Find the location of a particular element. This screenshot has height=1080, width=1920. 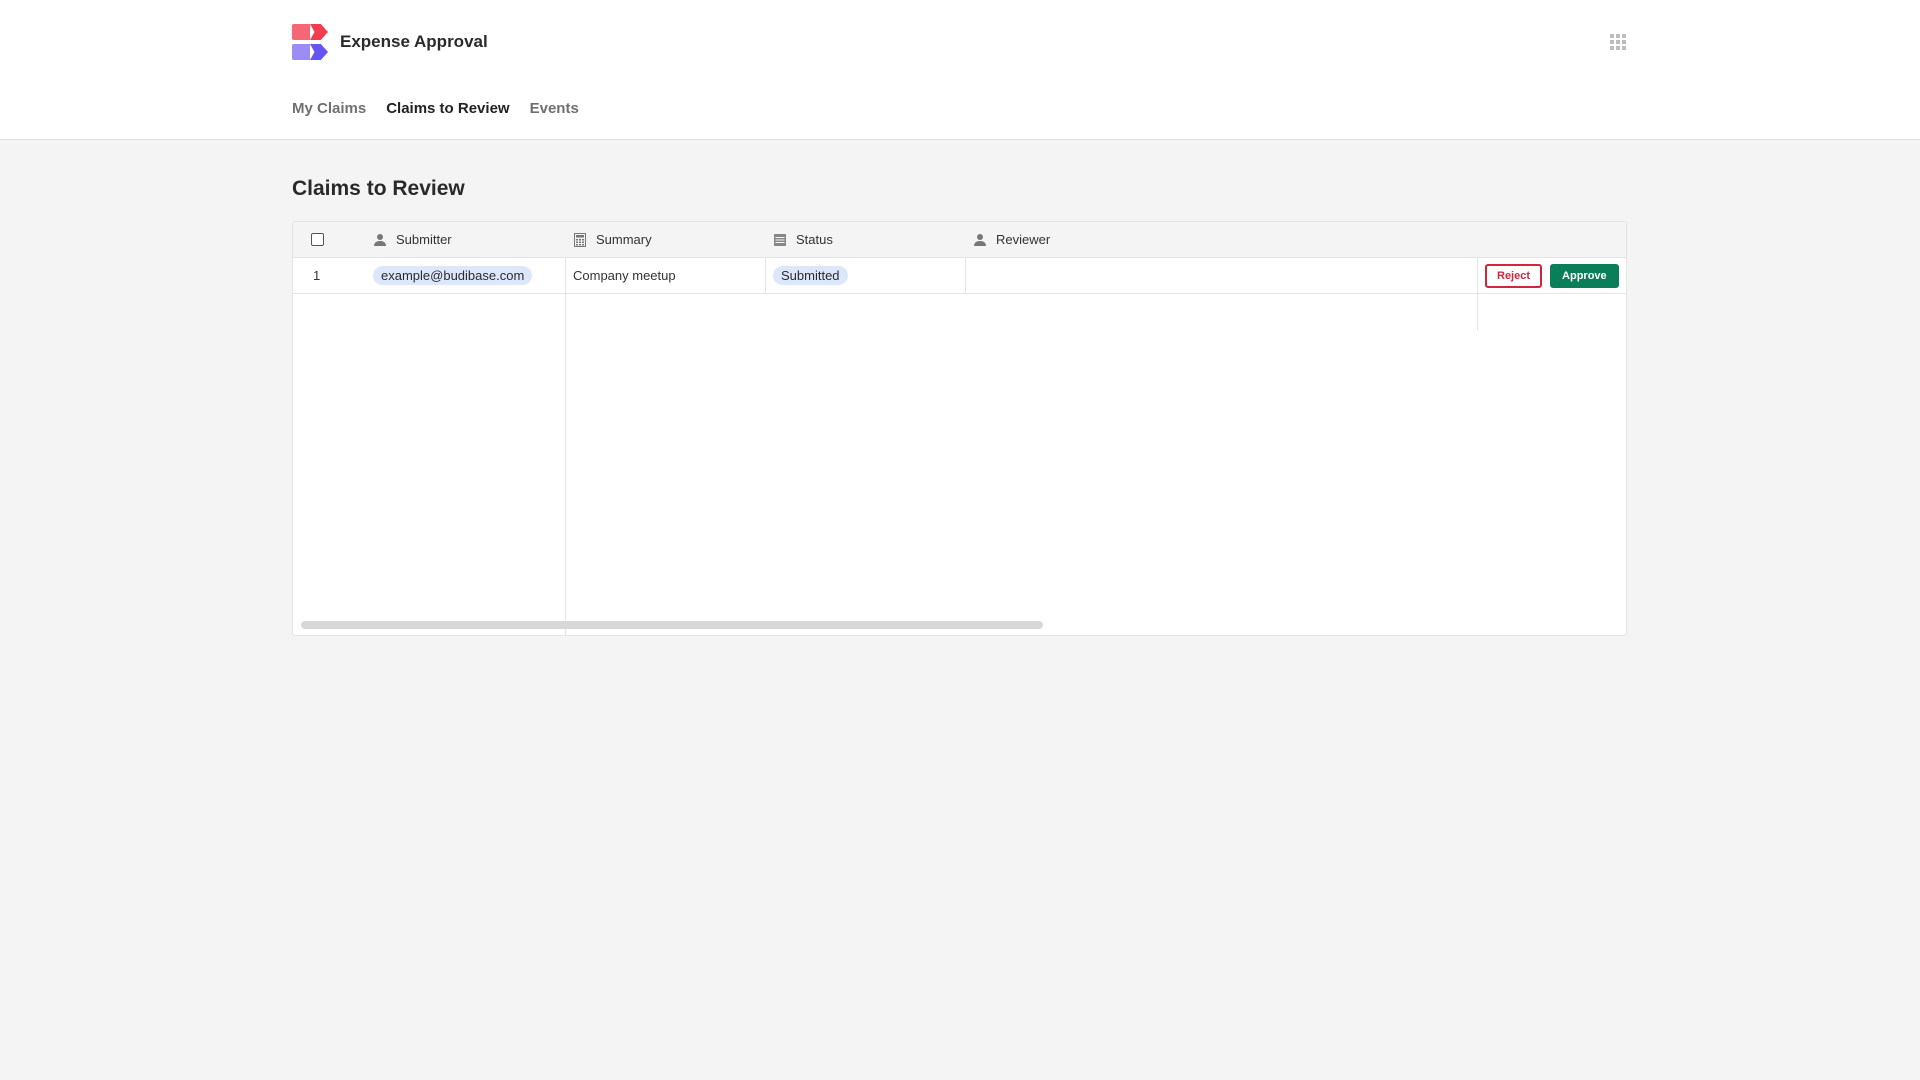

column-label: Submitter is located at coordinates (424, 239).